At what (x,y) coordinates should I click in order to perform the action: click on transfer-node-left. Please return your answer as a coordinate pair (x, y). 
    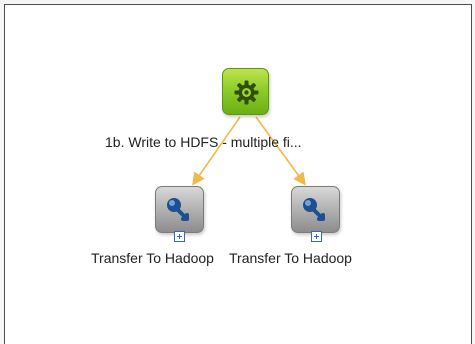
    Looking at the image, I should click on (179, 209).